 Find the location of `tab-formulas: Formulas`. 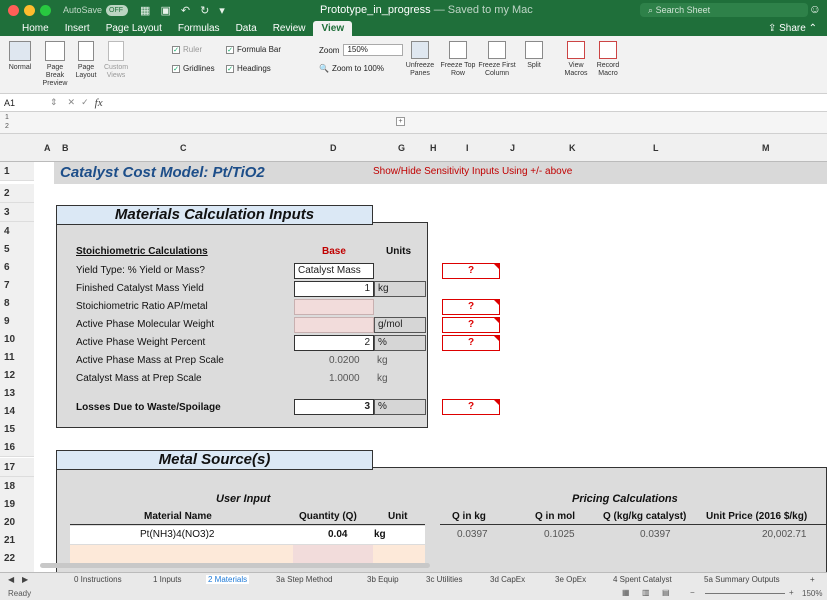

tab-formulas: Formulas is located at coordinates (199, 28).